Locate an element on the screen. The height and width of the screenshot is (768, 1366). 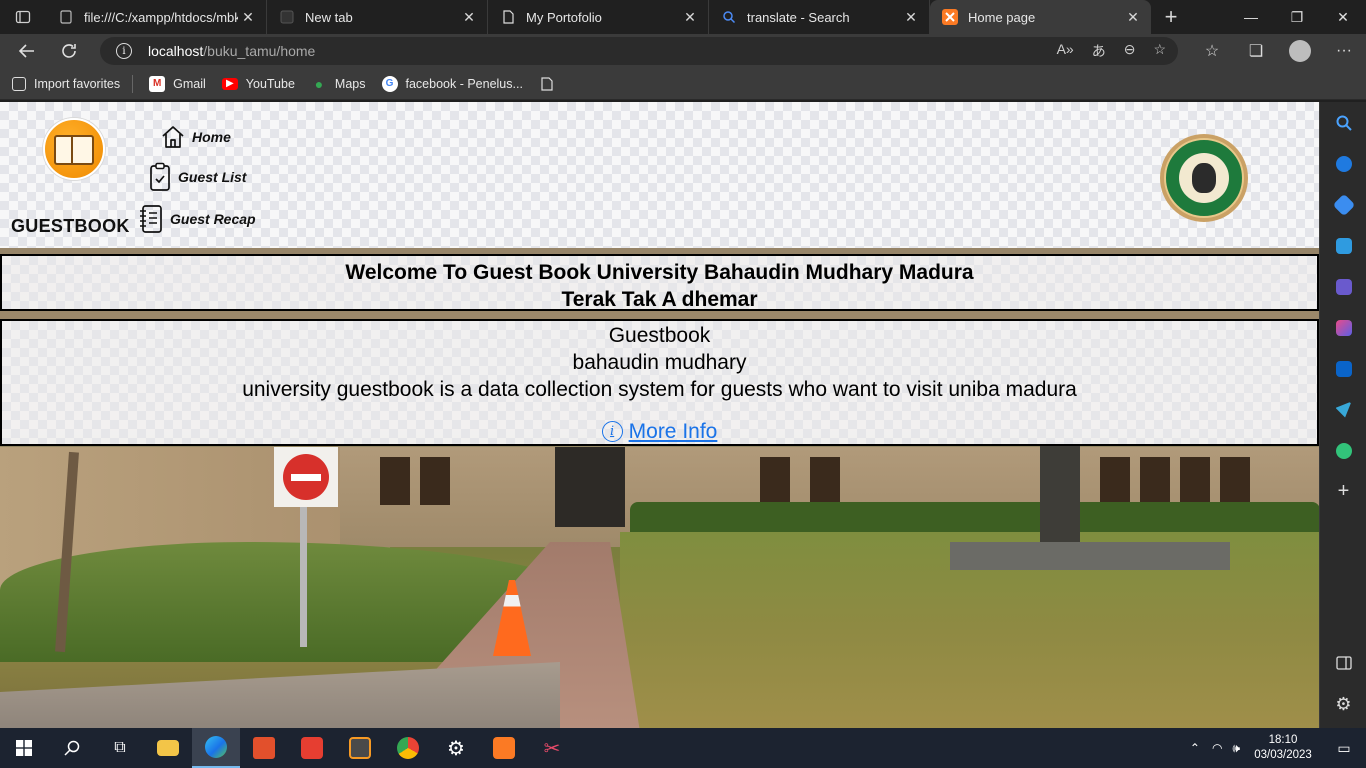
tab-actions-icon is located at coordinates (23, 17).